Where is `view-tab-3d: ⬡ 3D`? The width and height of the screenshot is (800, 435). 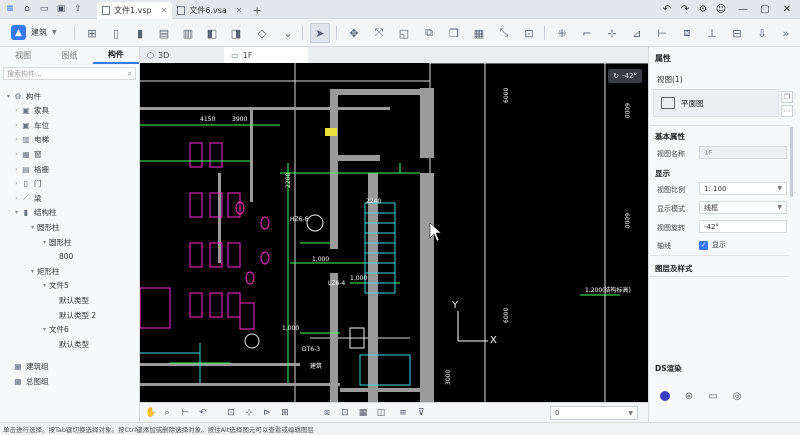 view-tab-3d: ⬡ 3D is located at coordinates (182, 55).